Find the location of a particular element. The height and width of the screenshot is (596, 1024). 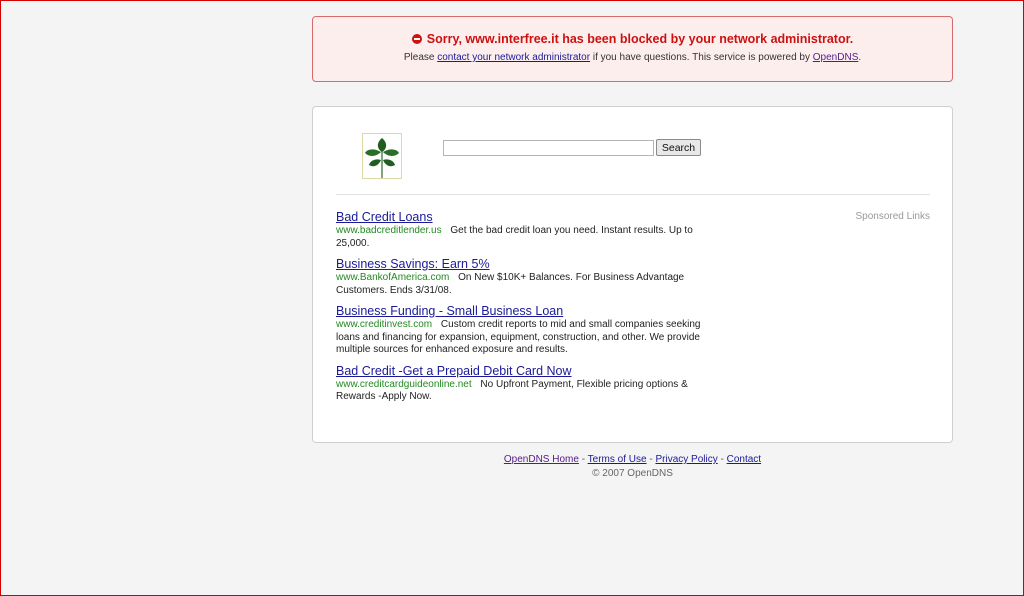

ad-title-link: Bad Credit -Get a Prepaid Debit Card Now is located at coordinates (521, 371).